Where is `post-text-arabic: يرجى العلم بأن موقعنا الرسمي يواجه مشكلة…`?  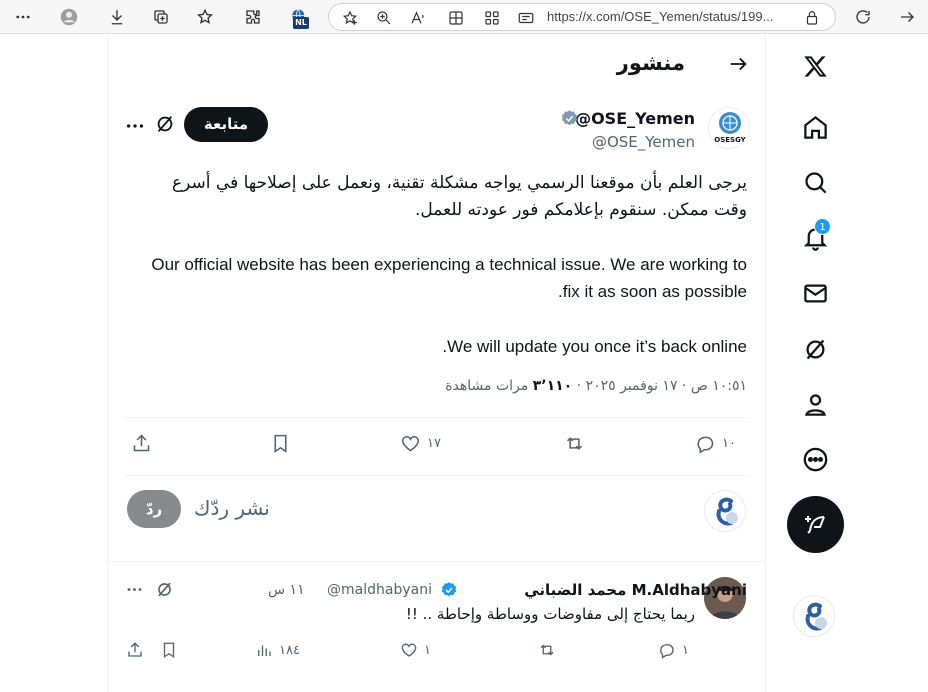
post-text-arabic: يرجى العلم بأن موقعنا الرسمي يواجه مشكلة… is located at coordinates (459, 196).